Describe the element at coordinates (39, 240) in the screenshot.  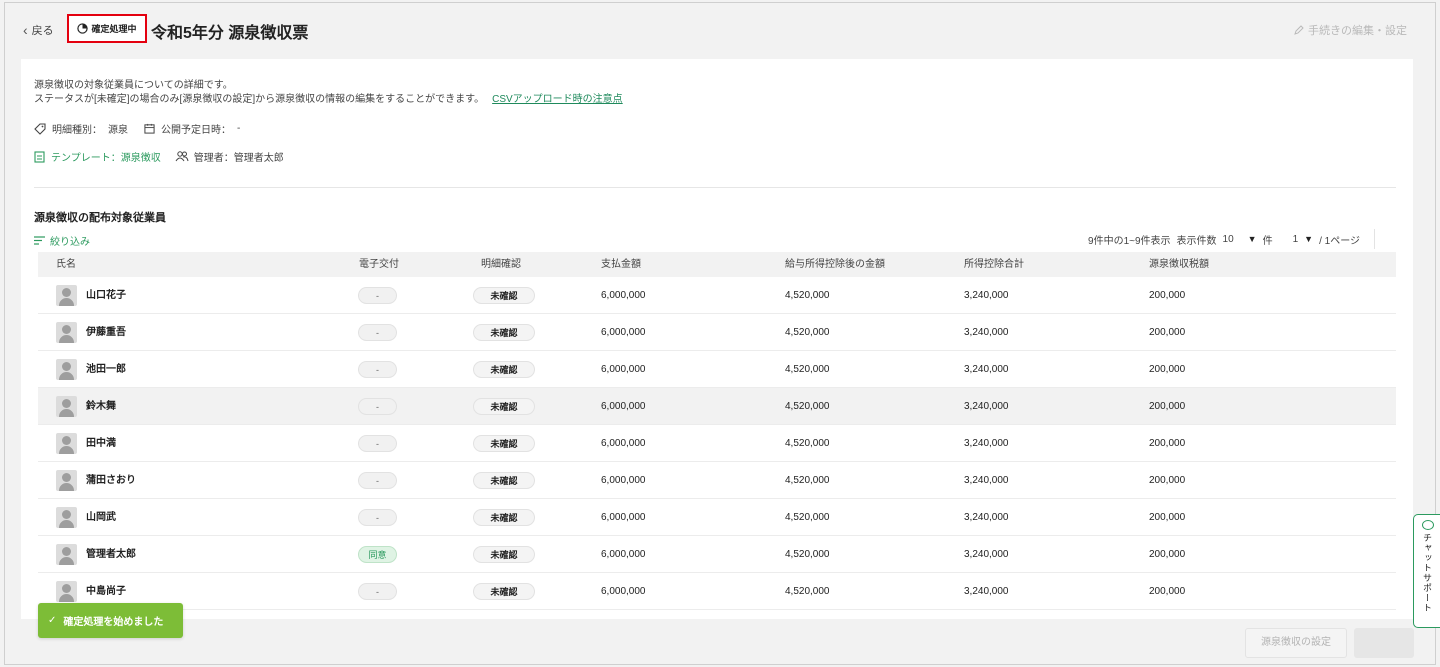
I see `filter-icon` at that location.